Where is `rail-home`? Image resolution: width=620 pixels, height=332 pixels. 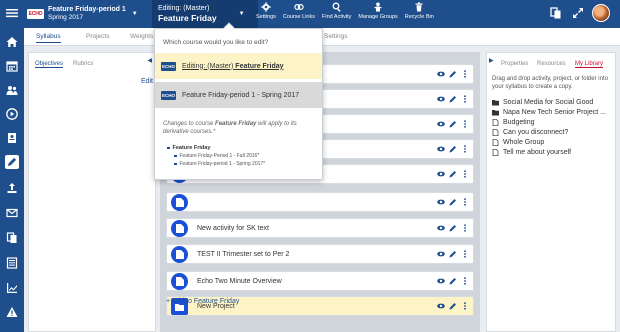
rail-home is located at coordinates (12, 42).